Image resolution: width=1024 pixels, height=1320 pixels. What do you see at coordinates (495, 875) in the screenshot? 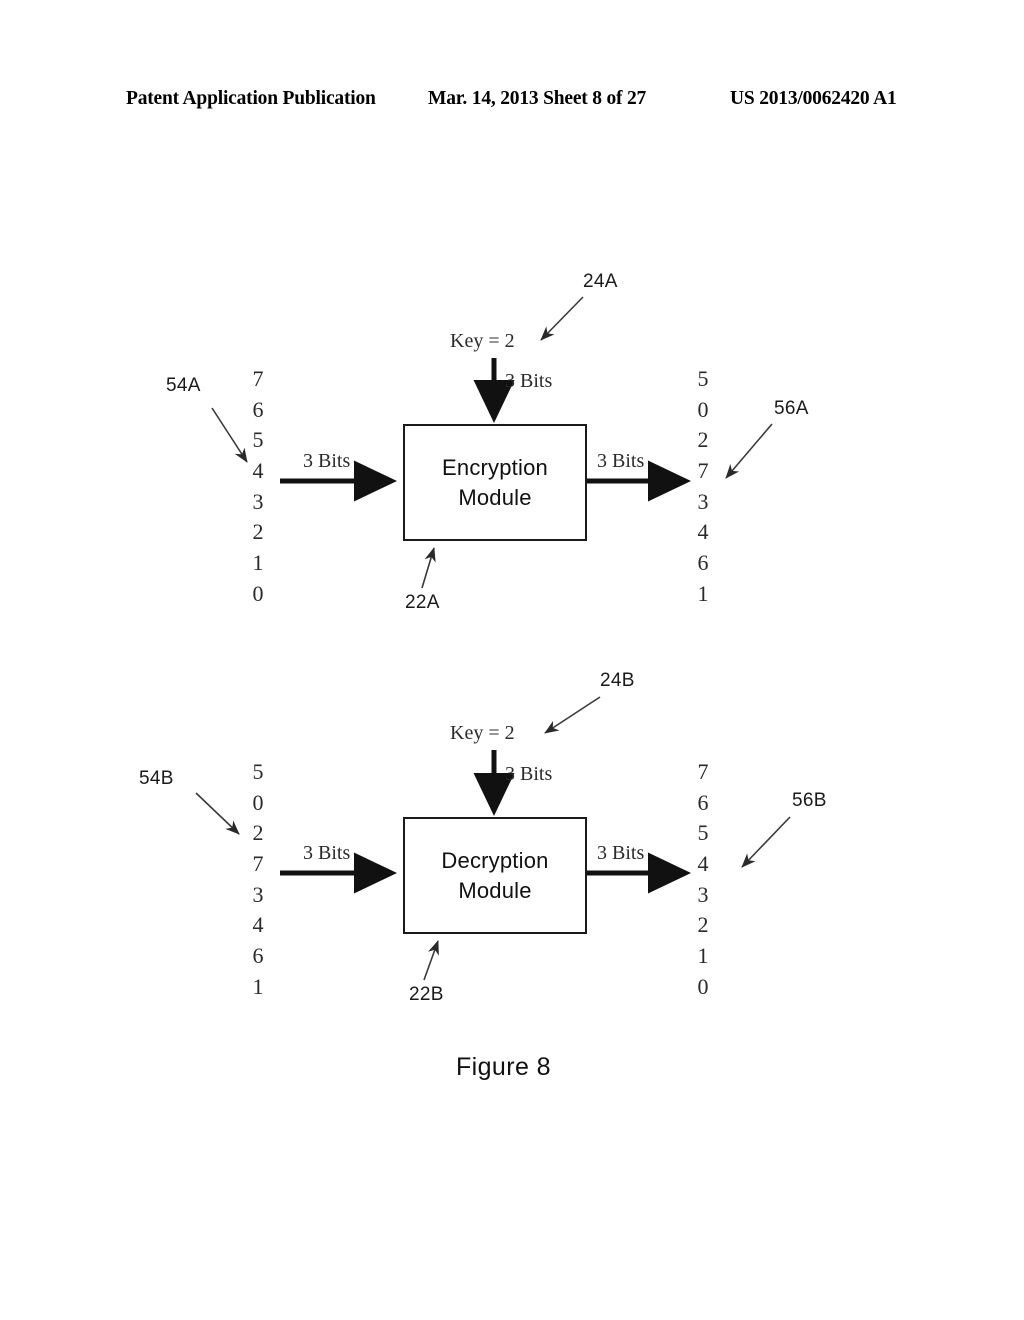
I see `decryption-module-box: Decryption Module` at bounding box center [495, 875].